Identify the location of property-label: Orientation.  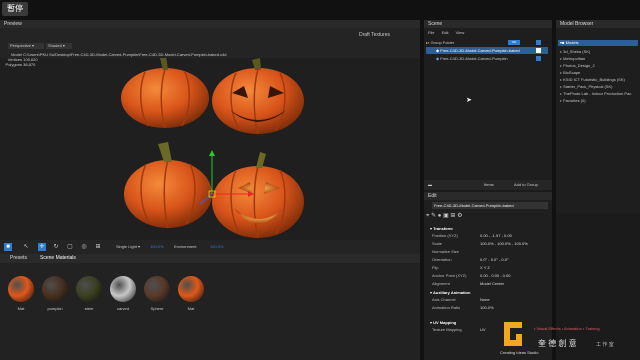
(442, 259).